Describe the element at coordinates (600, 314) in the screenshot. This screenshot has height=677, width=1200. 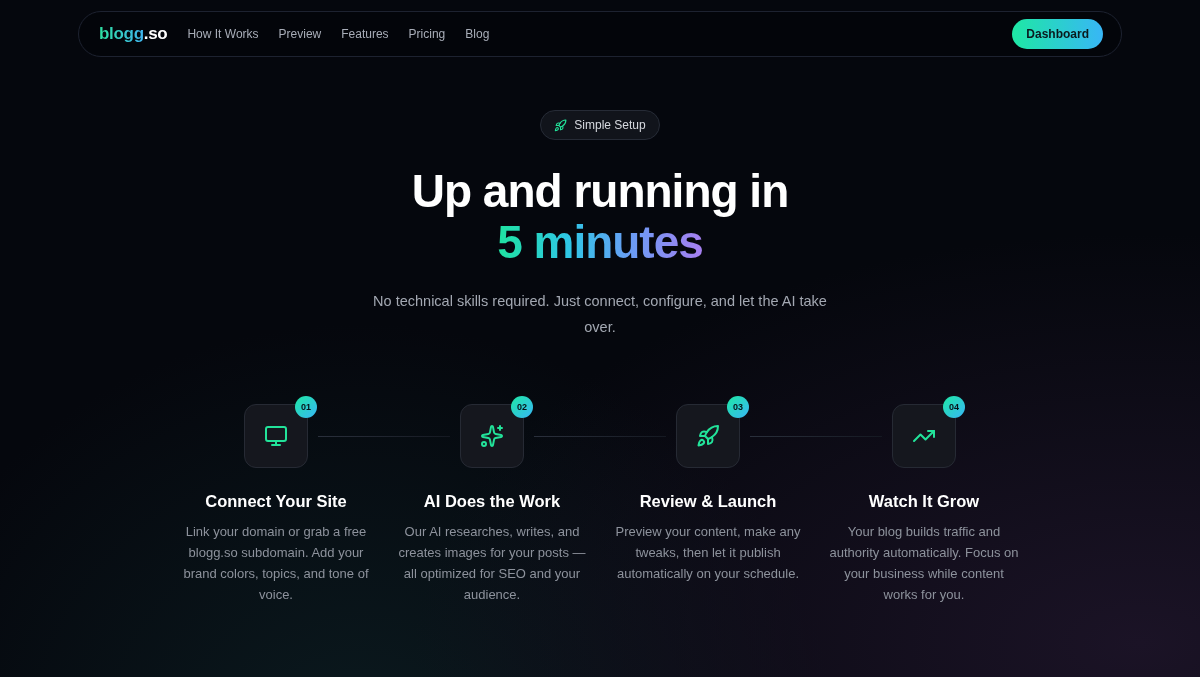
I see `hero-subtitle: No technical skills required. Just connect, configure, and let the AI take over.` at that location.